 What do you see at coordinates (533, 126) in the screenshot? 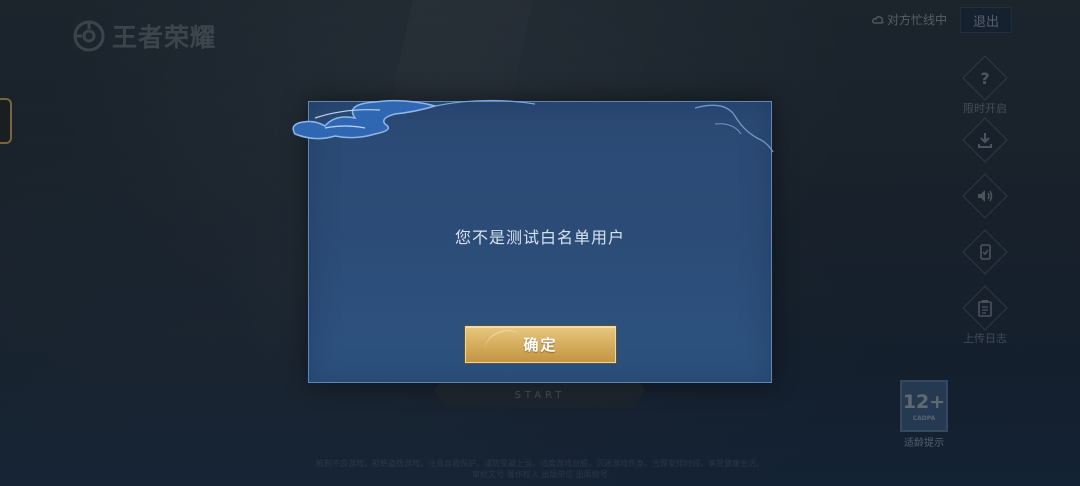
I see `cloud-ornament-icon` at bounding box center [533, 126].